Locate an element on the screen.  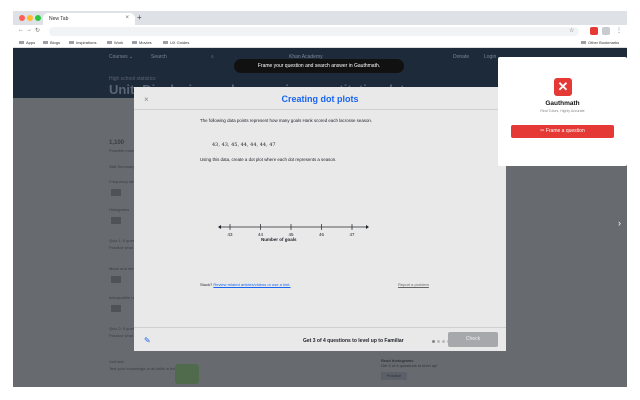
stuck-label: Stuck? is located at coordinates (206, 284).